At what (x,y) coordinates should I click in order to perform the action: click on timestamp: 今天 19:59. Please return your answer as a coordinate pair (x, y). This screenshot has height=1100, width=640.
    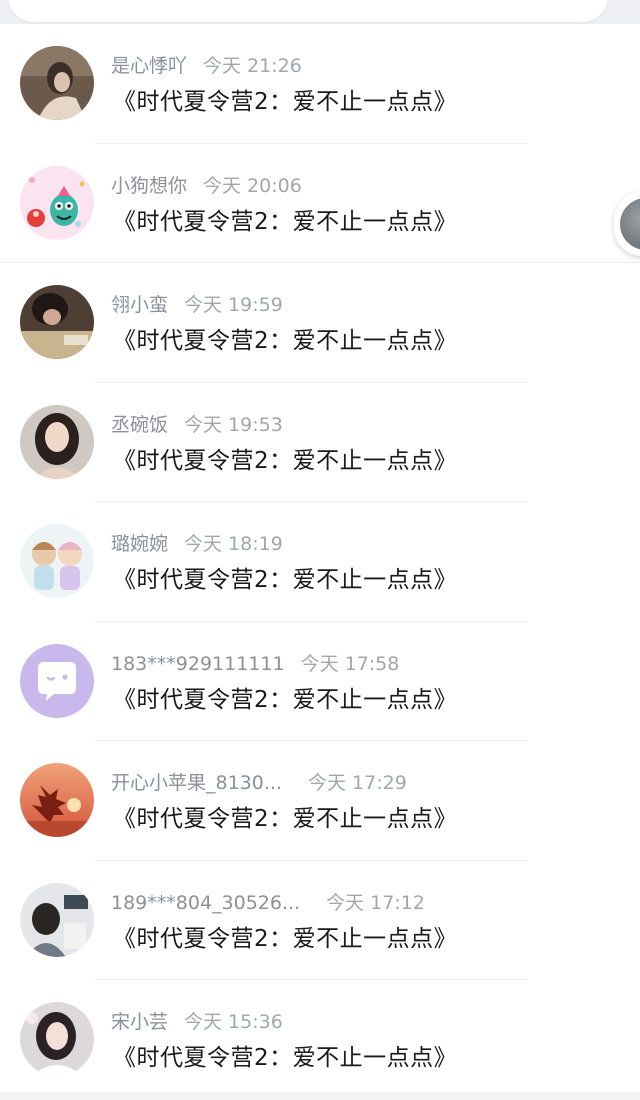
    Looking at the image, I should click on (233, 305).